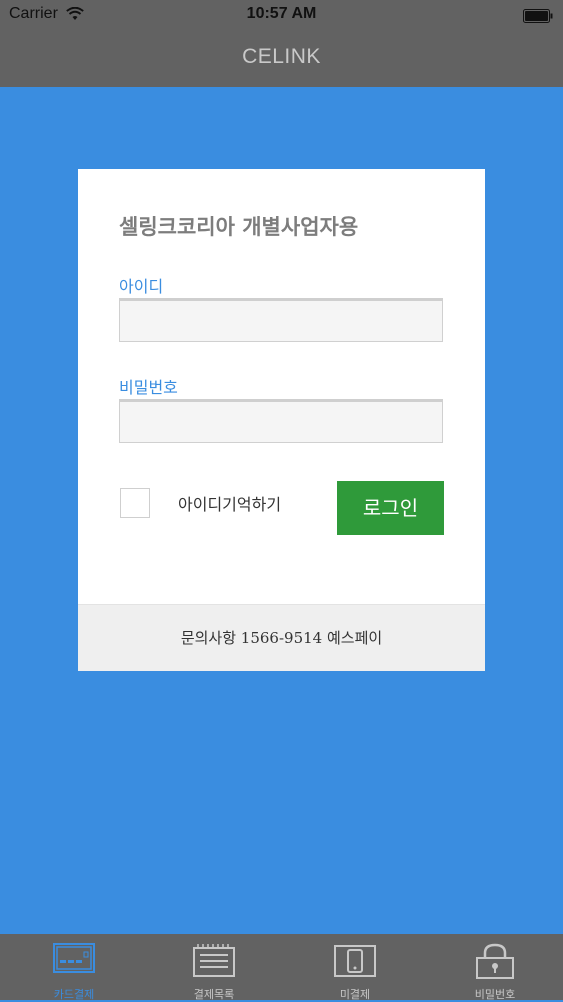 The width and height of the screenshot is (563, 1002). I want to click on contact-info: 문의사항 1566-9514 예스페이, so click(281, 638).